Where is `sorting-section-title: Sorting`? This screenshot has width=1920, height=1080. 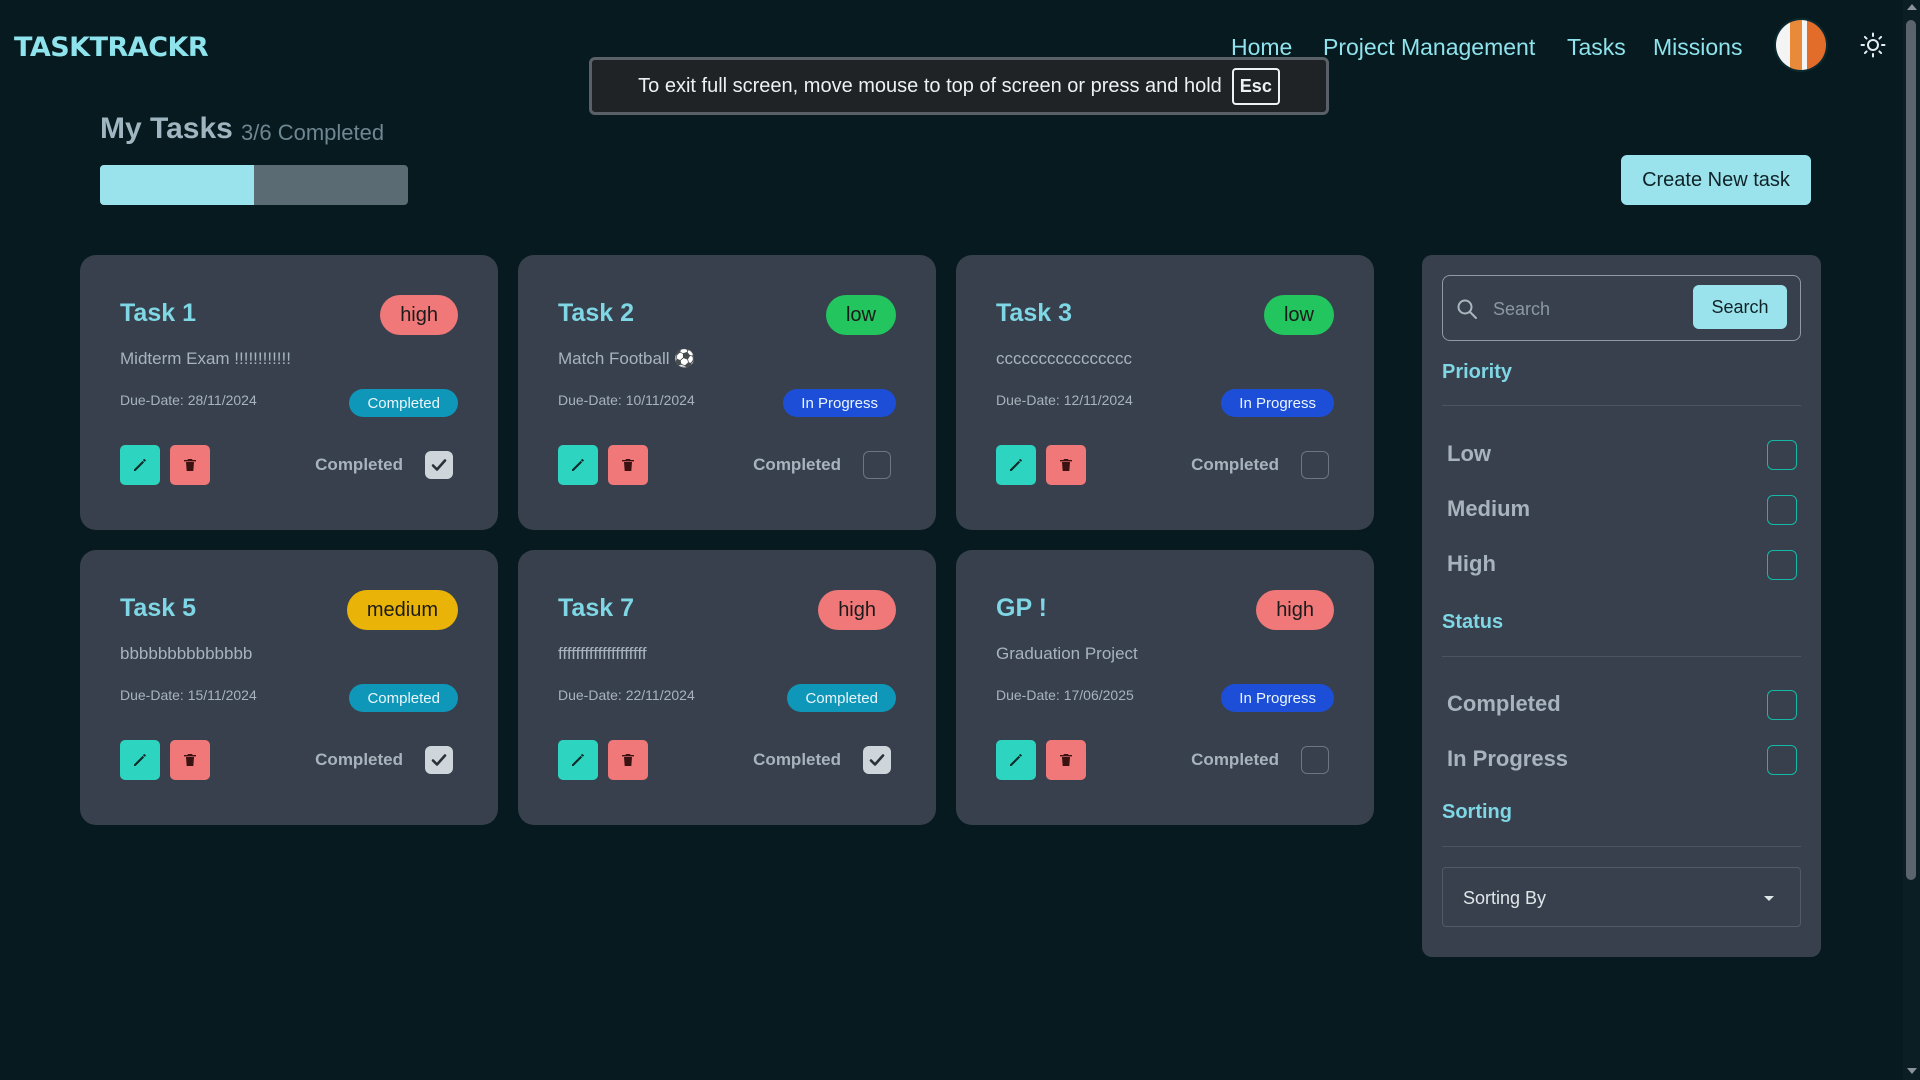
sorting-section-title: Sorting is located at coordinates (1477, 812).